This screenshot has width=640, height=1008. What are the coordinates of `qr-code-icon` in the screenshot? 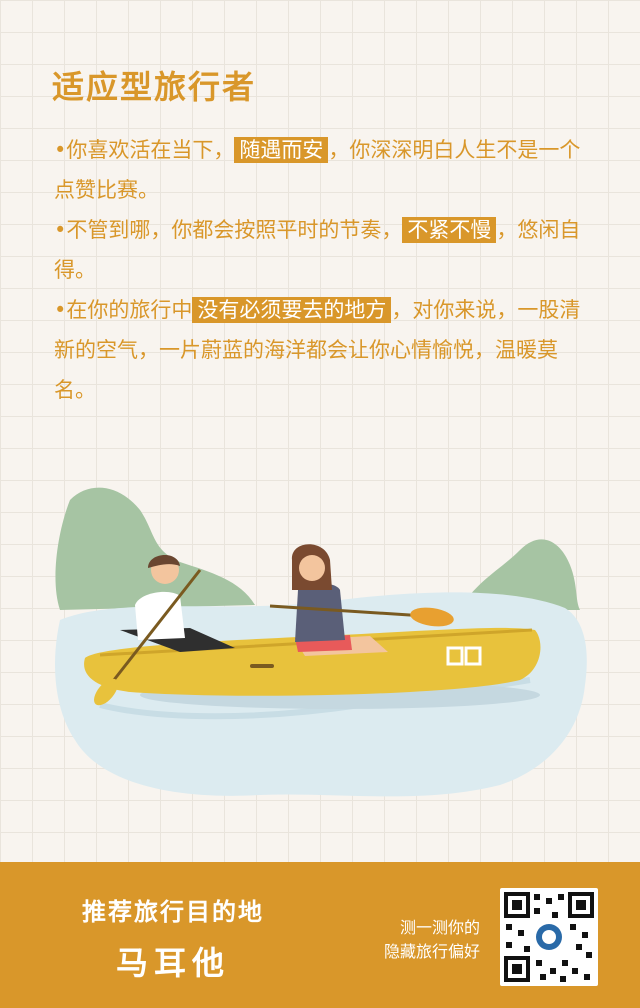 It's located at (549, 937).